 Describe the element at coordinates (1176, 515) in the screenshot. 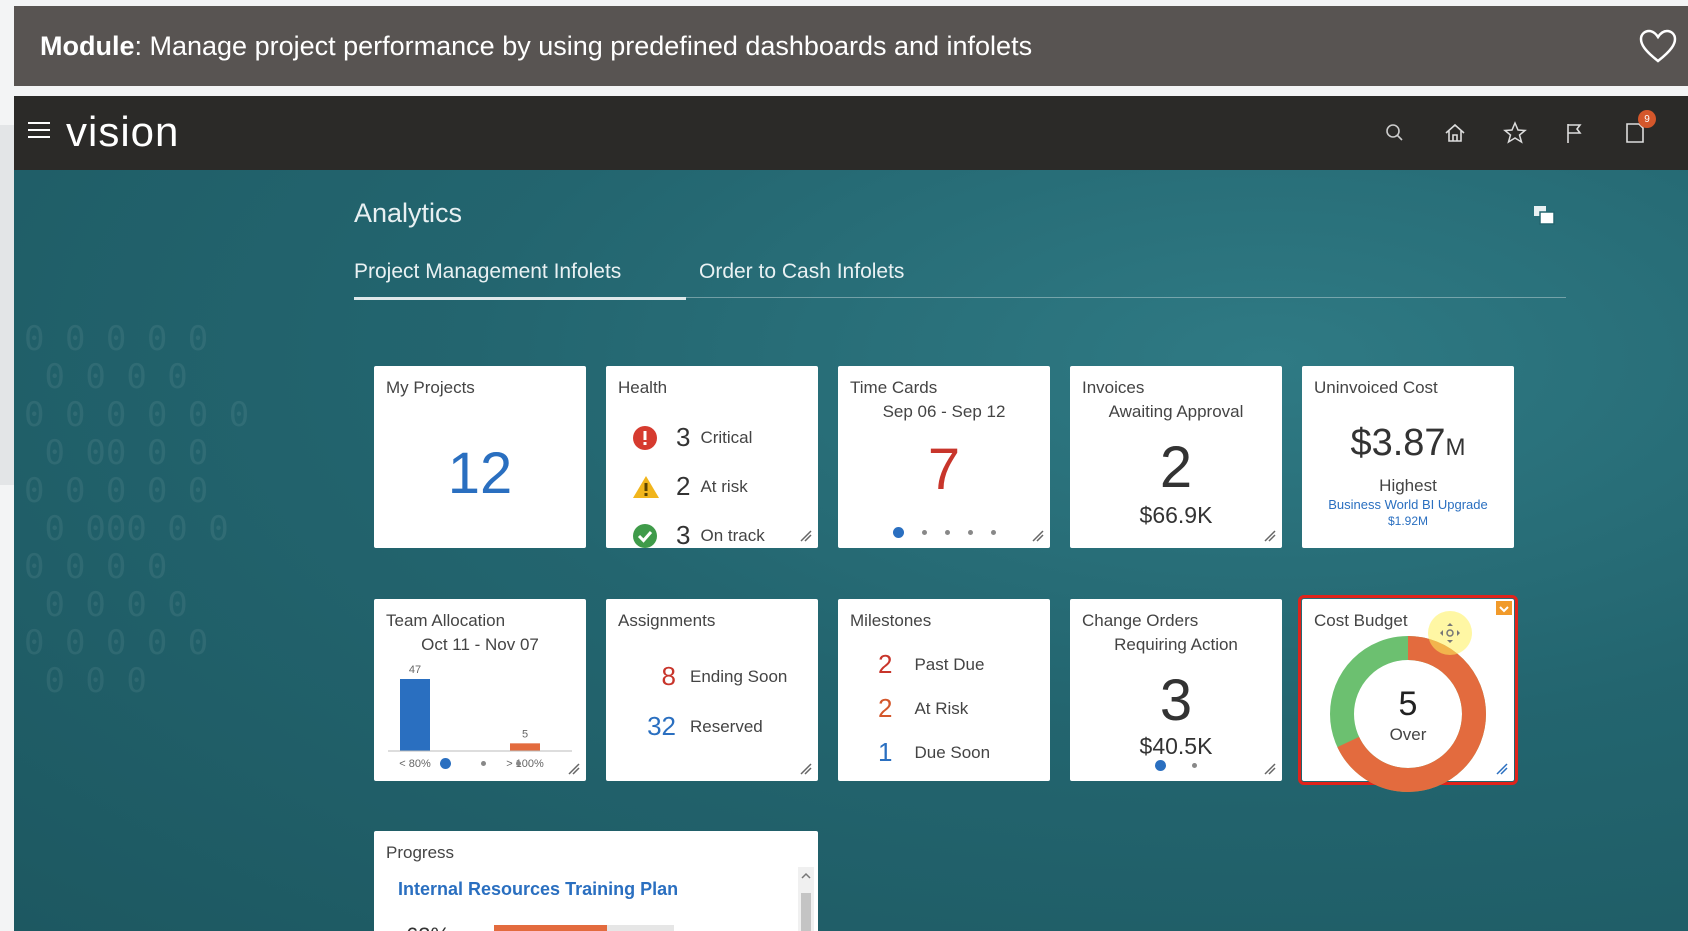

I see `invoices-amount: $66.9K` at that location.